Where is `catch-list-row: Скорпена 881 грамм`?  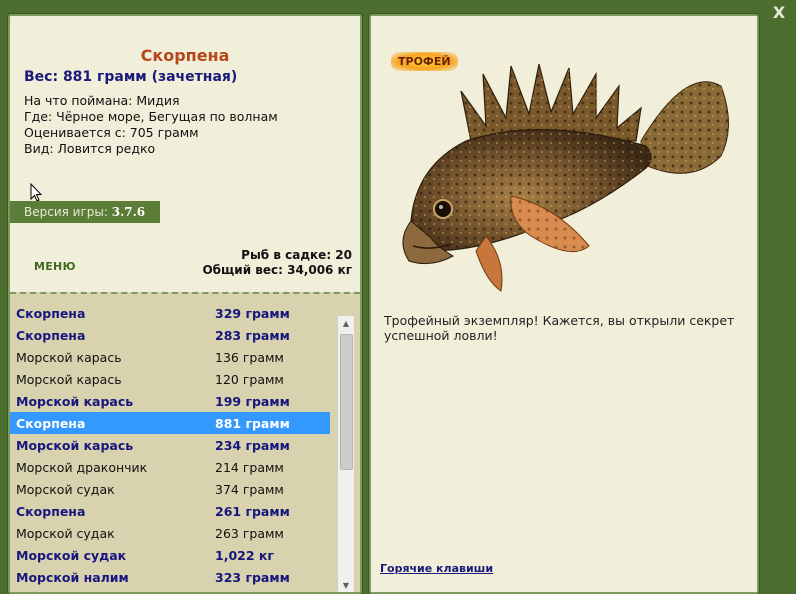
catch-list-row: Скорпена 881 грамм is located at coordinates (170, 423).